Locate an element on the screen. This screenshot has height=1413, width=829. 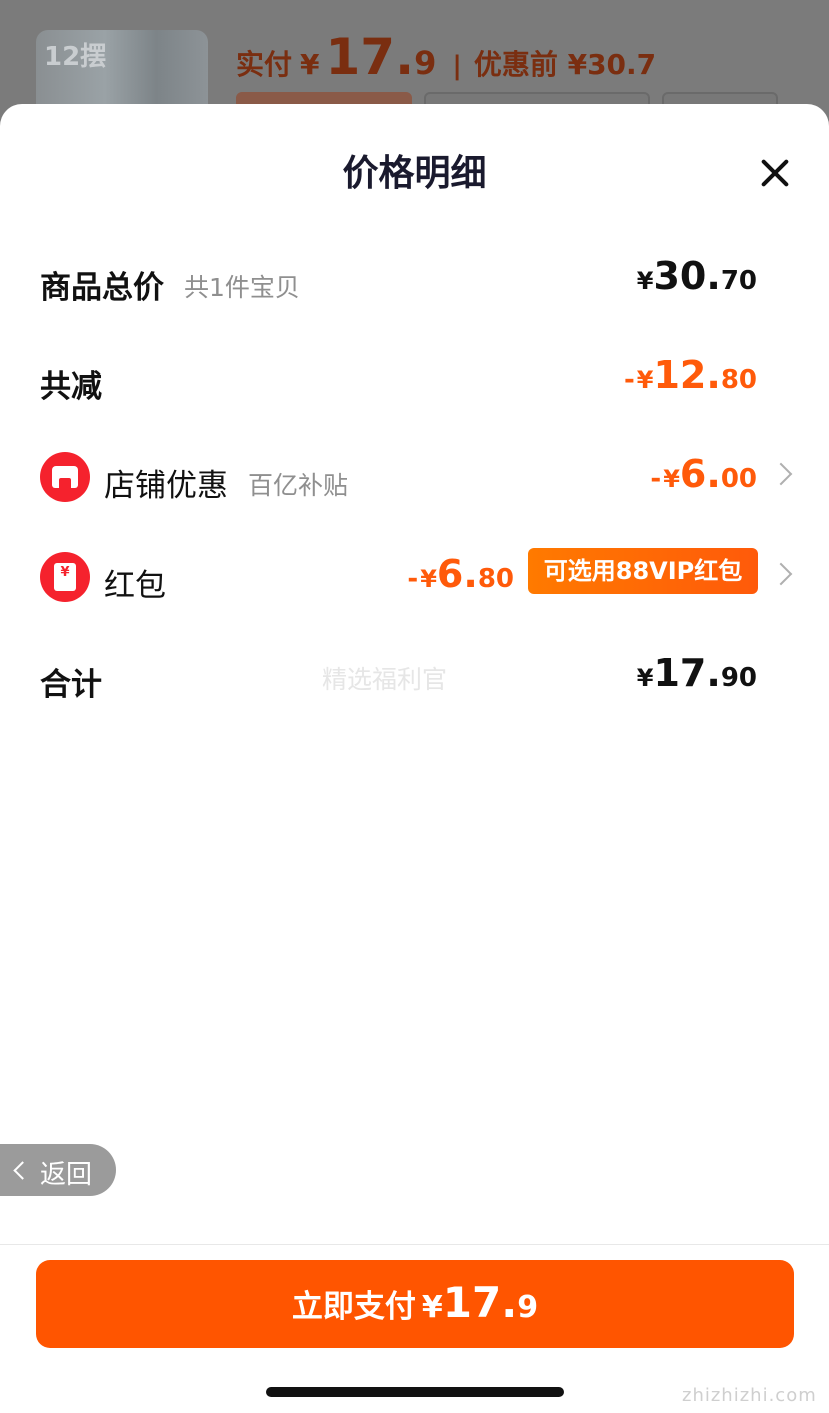
pay-now-button: 立即支付 ¥ 17. 9 is located at coordinates (415, 1304).